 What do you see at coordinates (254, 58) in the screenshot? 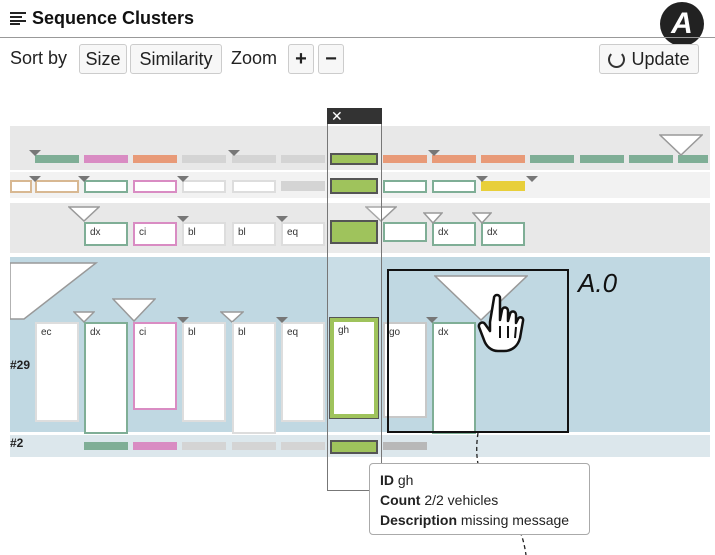
I see `zoom-label: Zoom` at bounding box center [254, 58].